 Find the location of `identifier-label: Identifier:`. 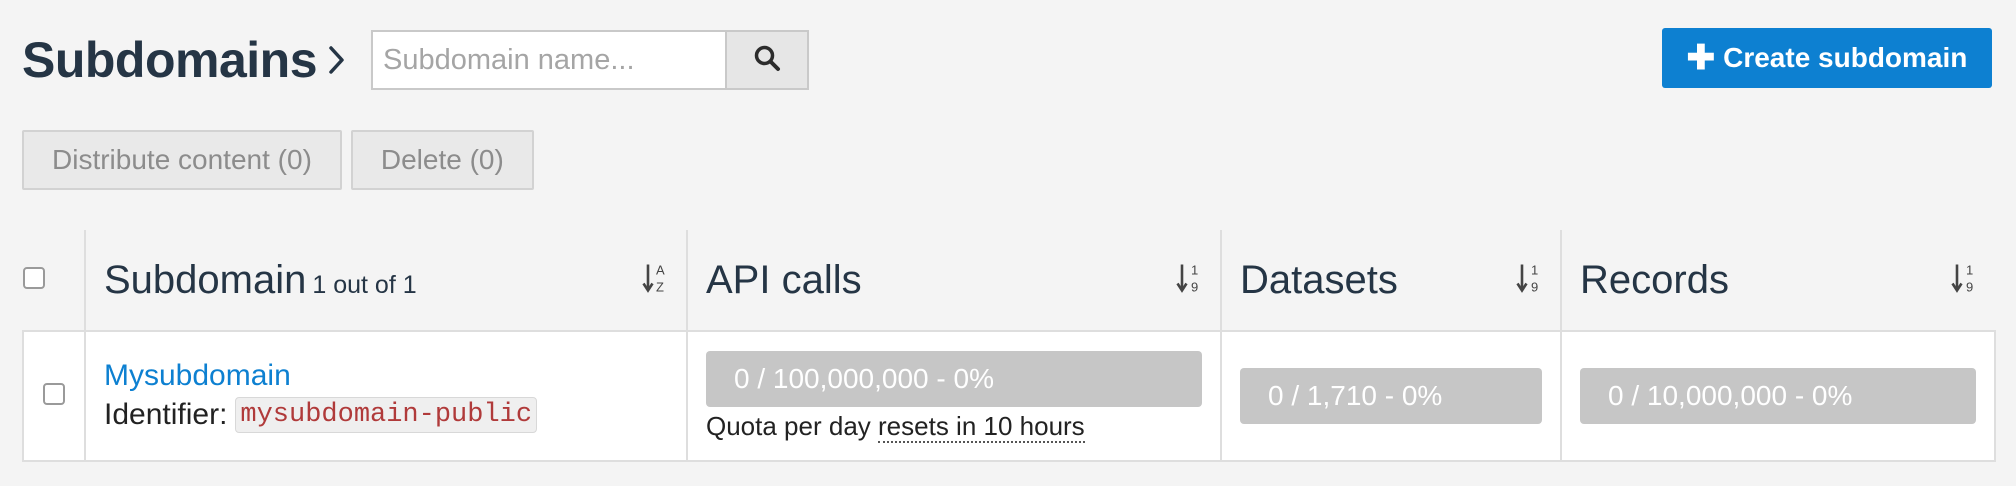

identifier-label: Identifier: is located at coordinates (166, 414).